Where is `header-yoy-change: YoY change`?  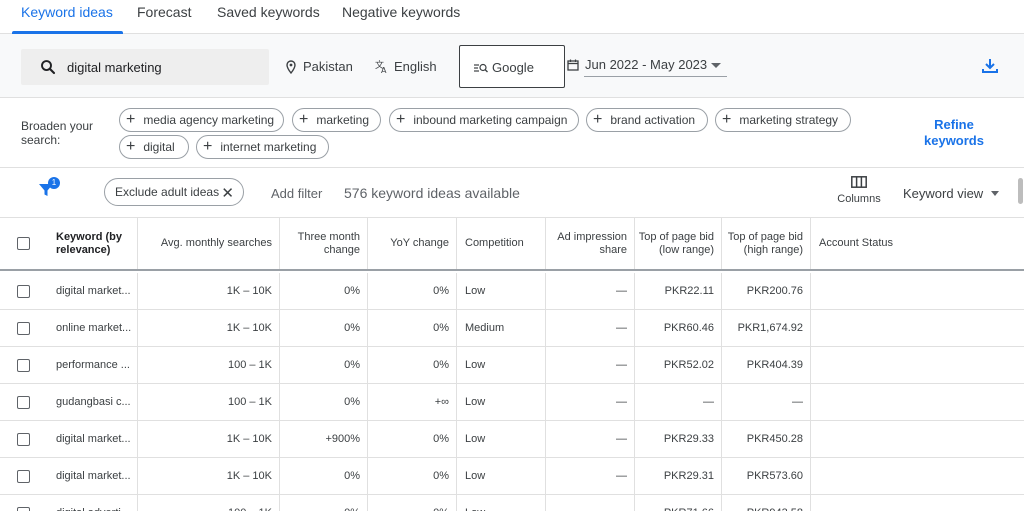
header-yoy-change: YoY change is located at coordinates (412, 243).